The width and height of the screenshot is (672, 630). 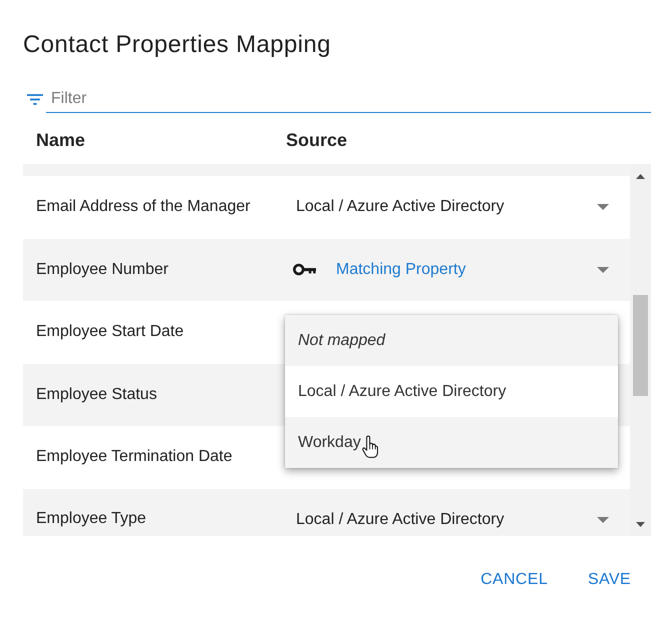 I want to click on property-name: Email Address of the Manager, so click(x=143, y=207).